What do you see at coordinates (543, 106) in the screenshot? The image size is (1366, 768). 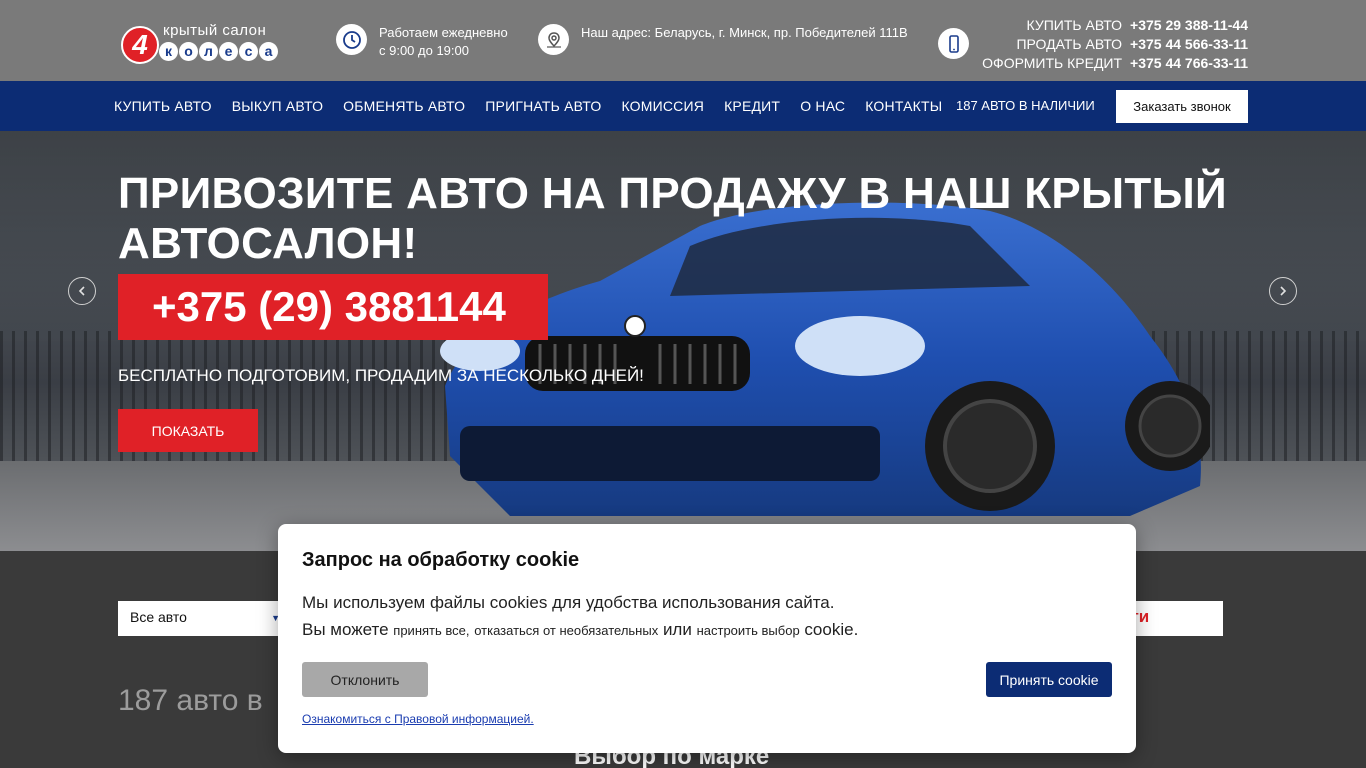 I see `nav-item-import: ПРИГНАТЬ АВТО` at bounding box center [543, 106].